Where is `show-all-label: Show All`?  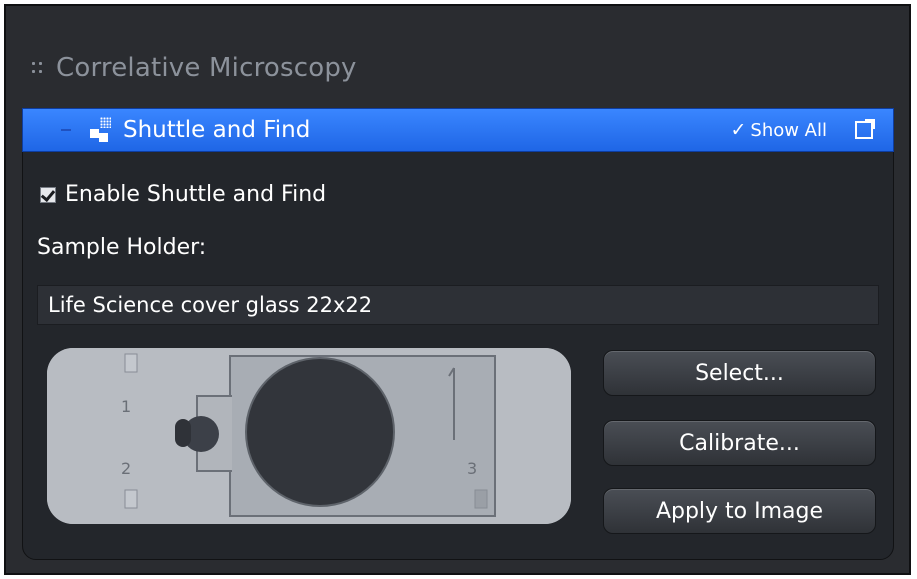 show-all-label: Show All is located at coordinates (788, 130).